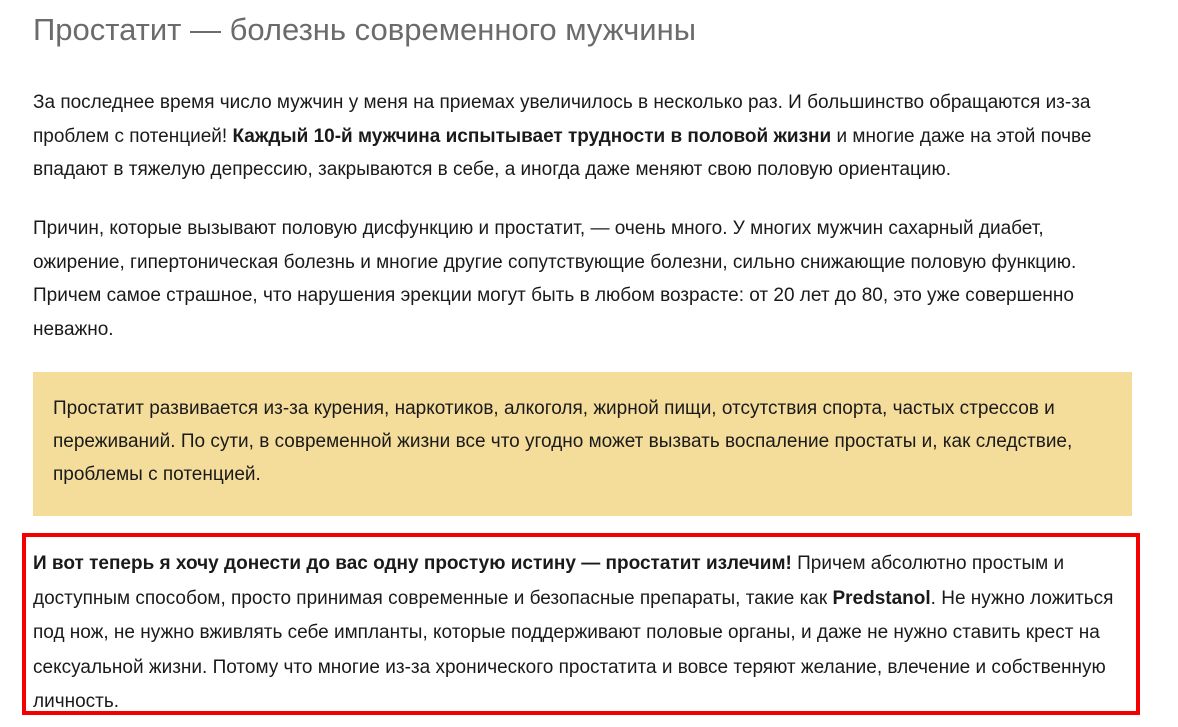 This screenshot has width=1178, height=727. Describe the element at coordinates (364, 29) in the screenshot. I see `article-title: Простатит — болезнь современного мужчины` at that location.